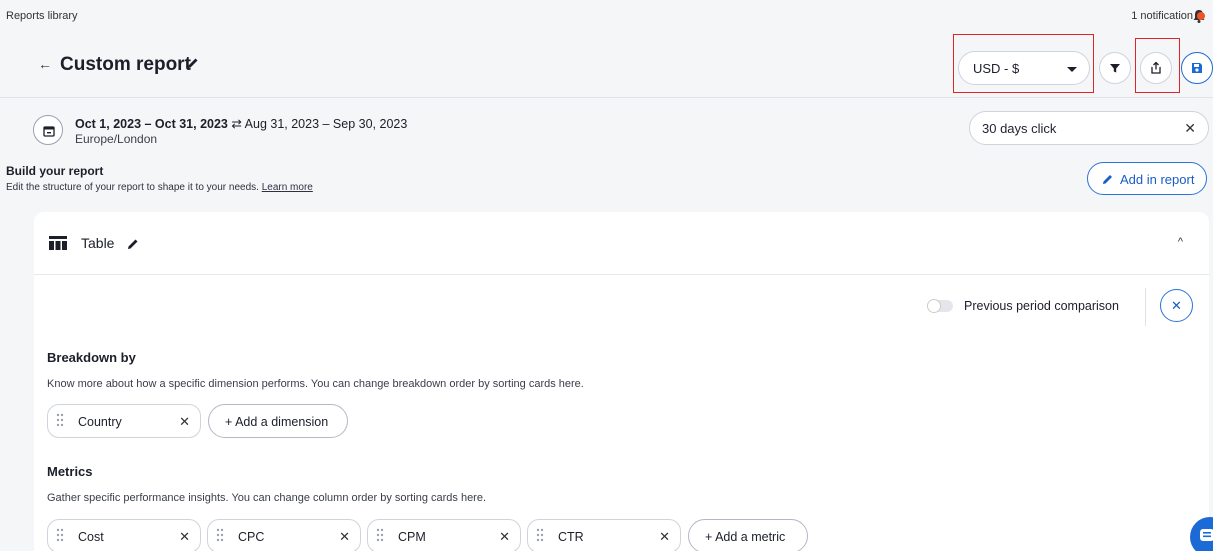 Image resolution: width=1213 pixels, height=551 pixels. What do you see at coordinates (934, 306) in the screenshot?
I see `toggle-knob` at bounding box center [934, 306].